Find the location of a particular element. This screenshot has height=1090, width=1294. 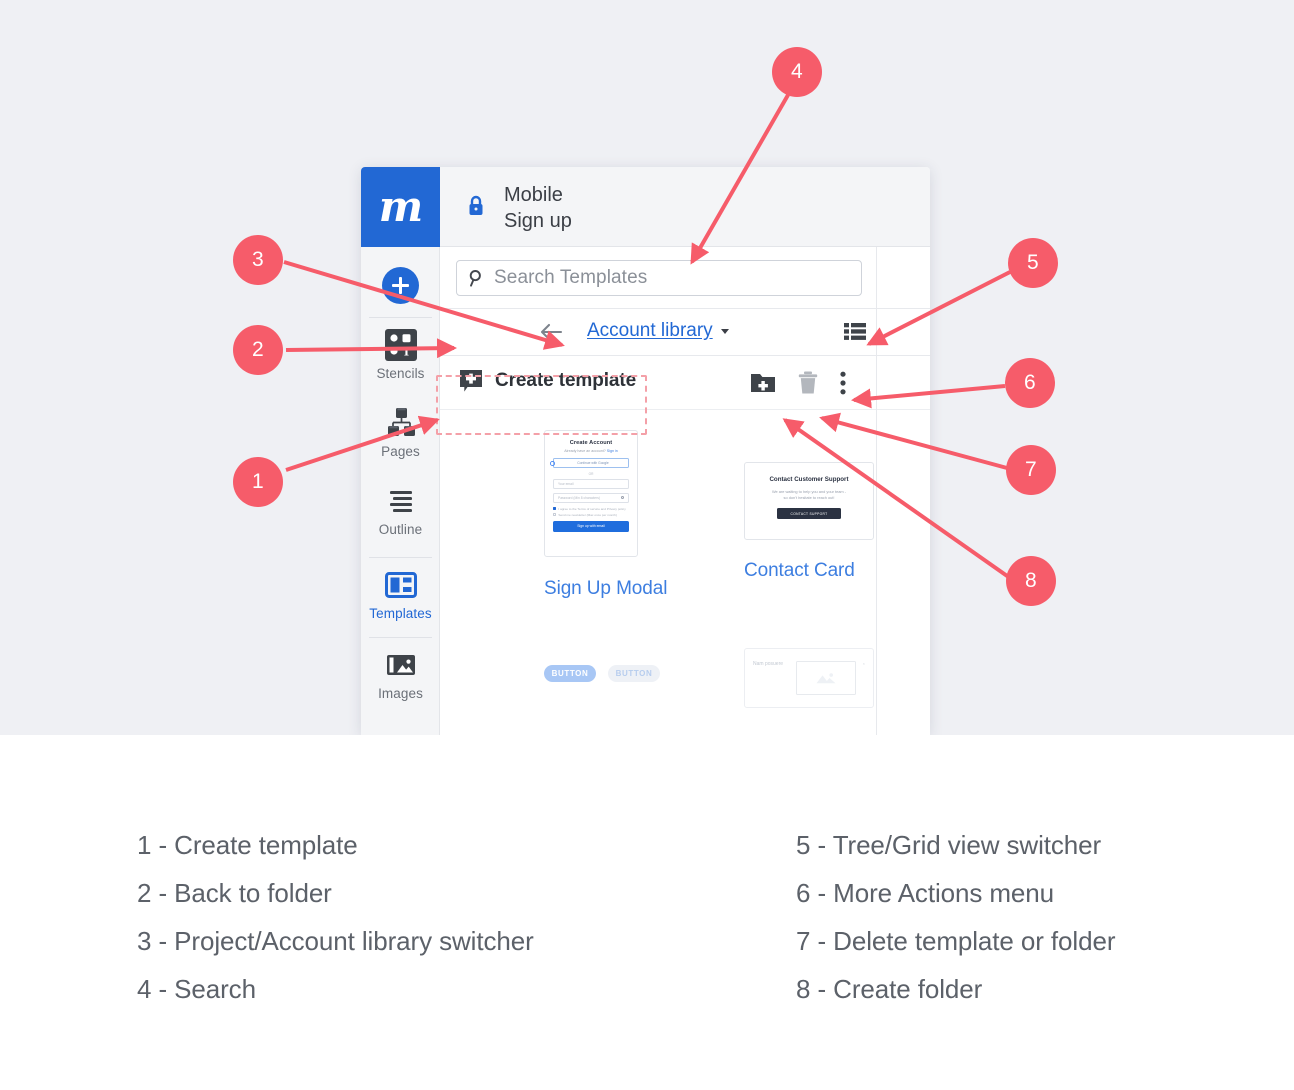

mini-body-2: so don't hesitate to reach out! is located at coordinates (809, 497).